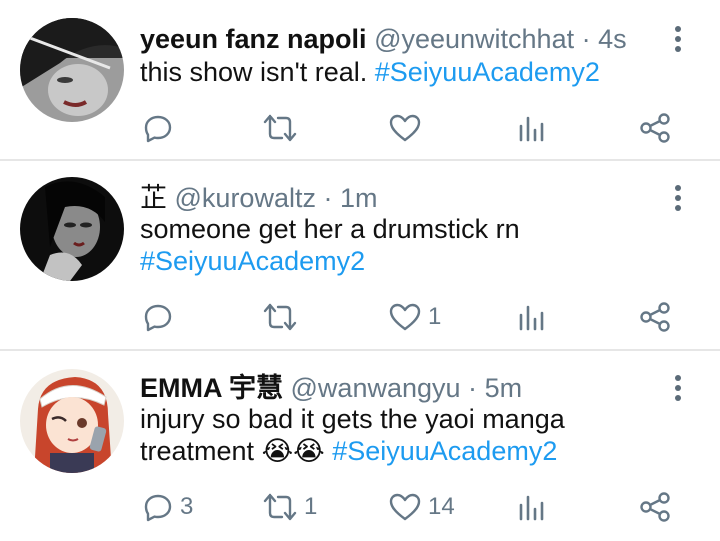 The width and height of the screenshot is (720, 541). I want to click on tweet-actions: 1, so click(410, 317).